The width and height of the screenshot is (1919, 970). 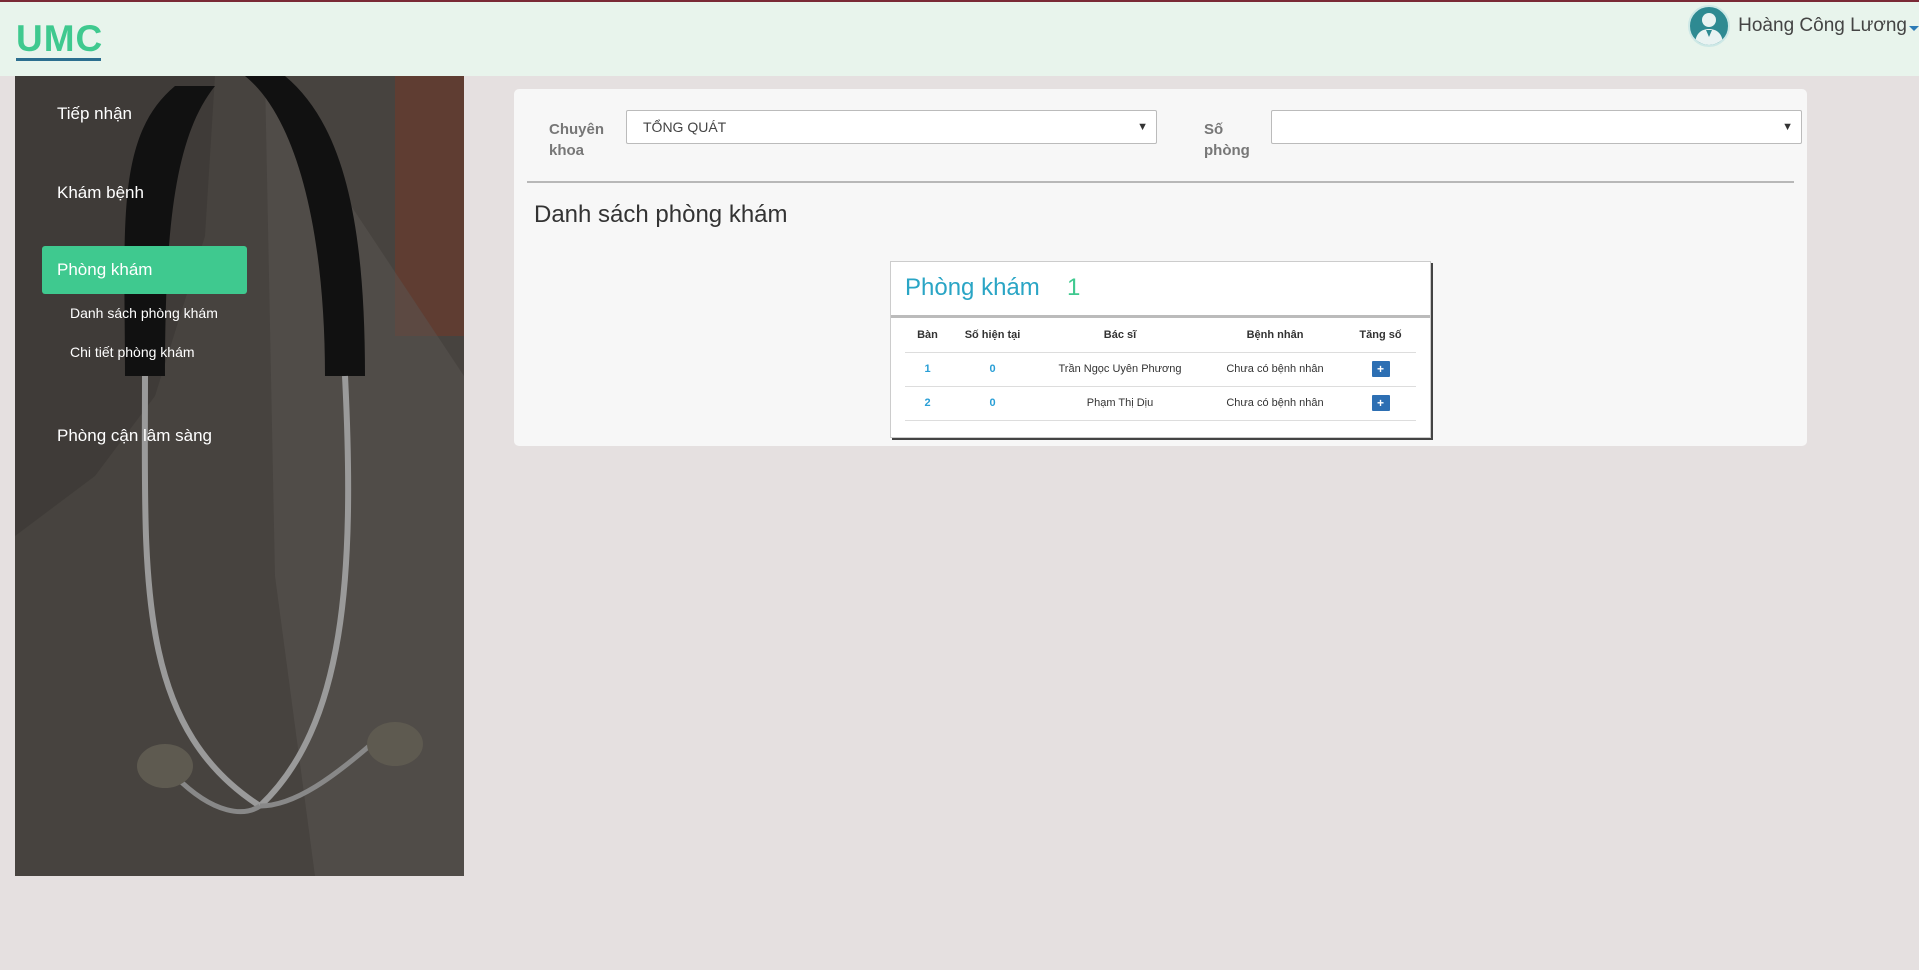 I want to click on logo-underline, so click(x=58, y=59).